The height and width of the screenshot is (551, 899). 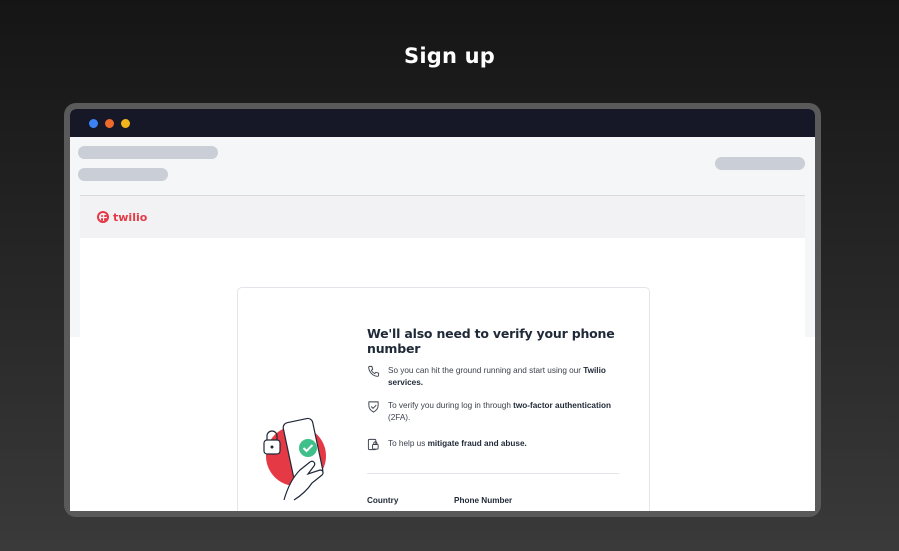 What do you see at coordinates (93, 123) in the screenshot?
I see `window-dot-close` at bounding box center [93, 123].